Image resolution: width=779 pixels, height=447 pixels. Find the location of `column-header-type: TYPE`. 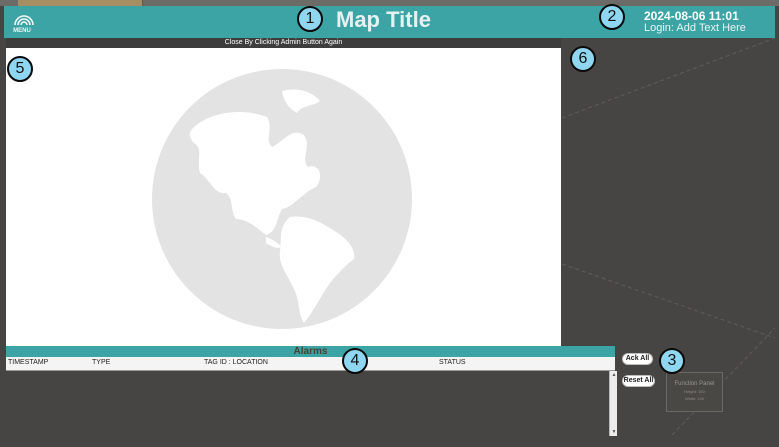

column-header-type: TYPE is located at coordinates (101, 362).